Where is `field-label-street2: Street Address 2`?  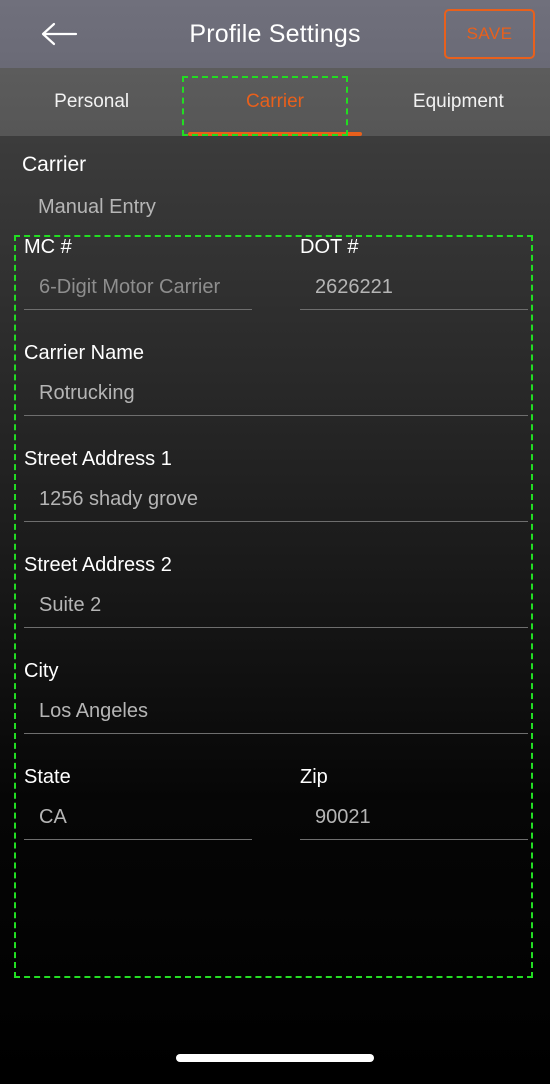 field-label-street2: Street Address 2 is located at coordinates (98, 565).